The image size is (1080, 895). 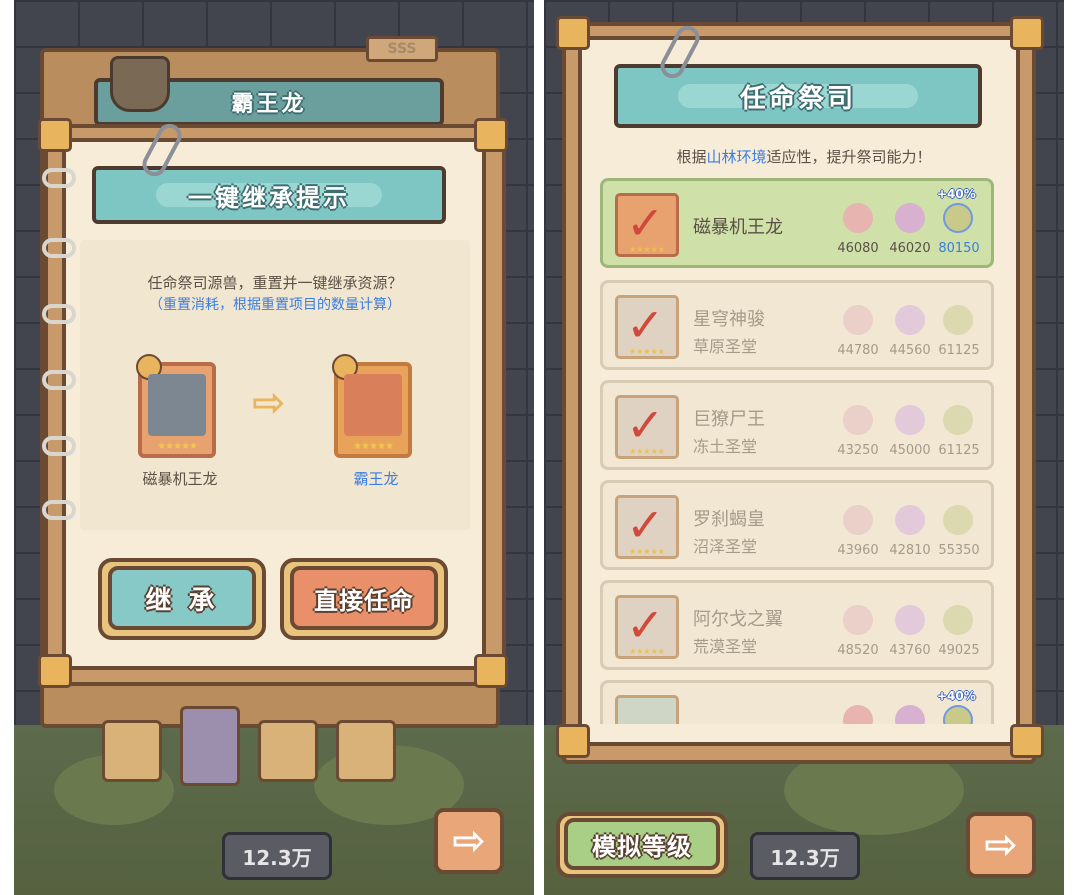 I want to click on list-item: ✓ ★★★★★ 星穹神骏 草原圣堂 44780 44560 61125, so click(x=797, y=325).